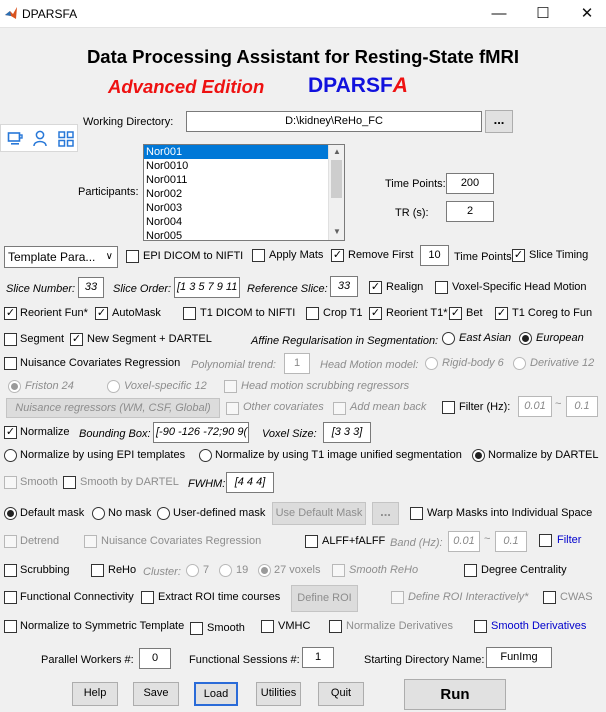  What do you see at coordinates (336, 151) in the screenshot?
I see `scroll-up-icon: ▲` at bounding box center [336, 151].